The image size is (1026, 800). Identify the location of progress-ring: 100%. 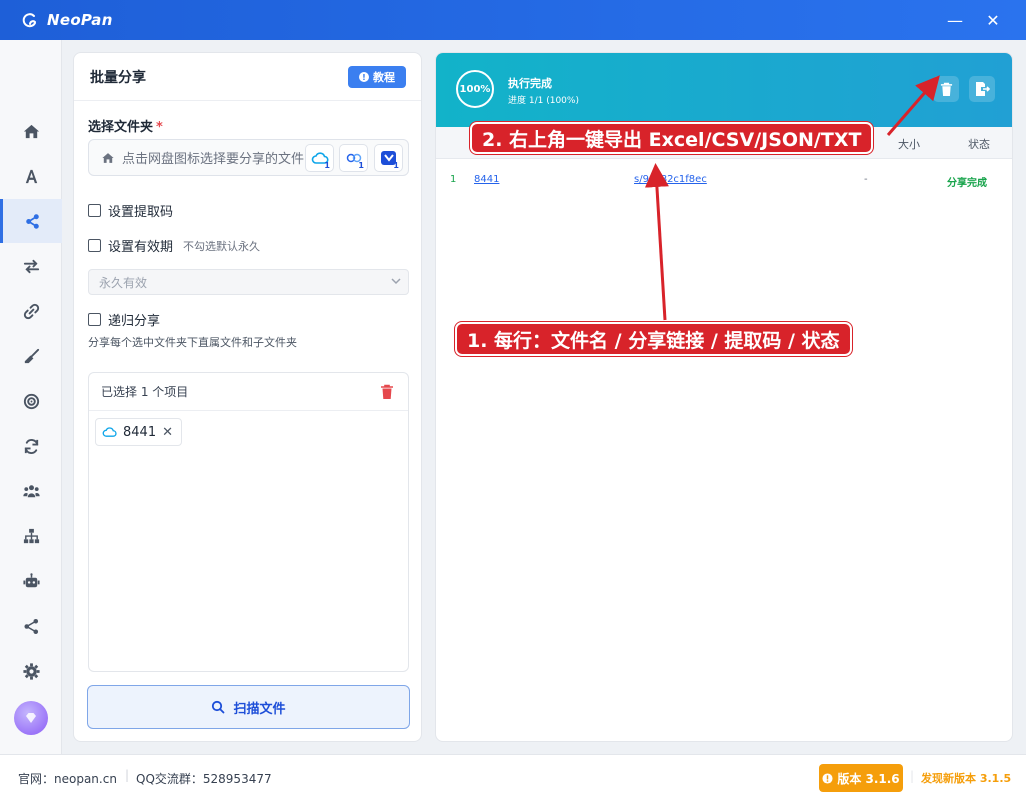
(475, 89).